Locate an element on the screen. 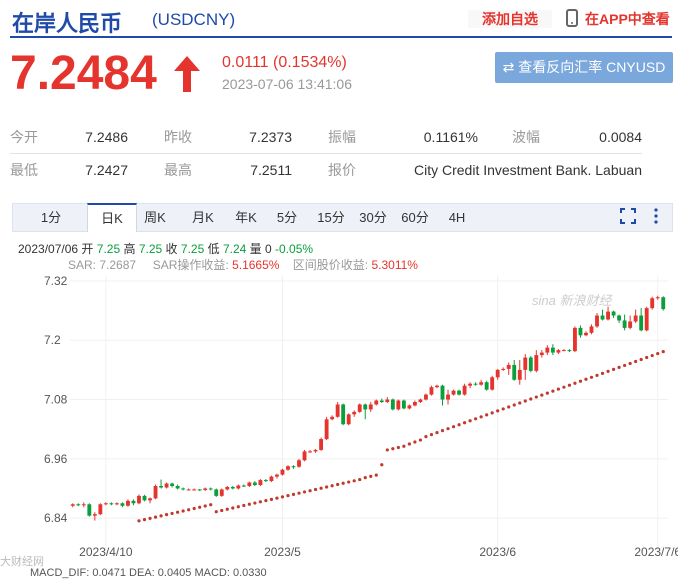  info-label: 量 is located at coordinates (255, 249).